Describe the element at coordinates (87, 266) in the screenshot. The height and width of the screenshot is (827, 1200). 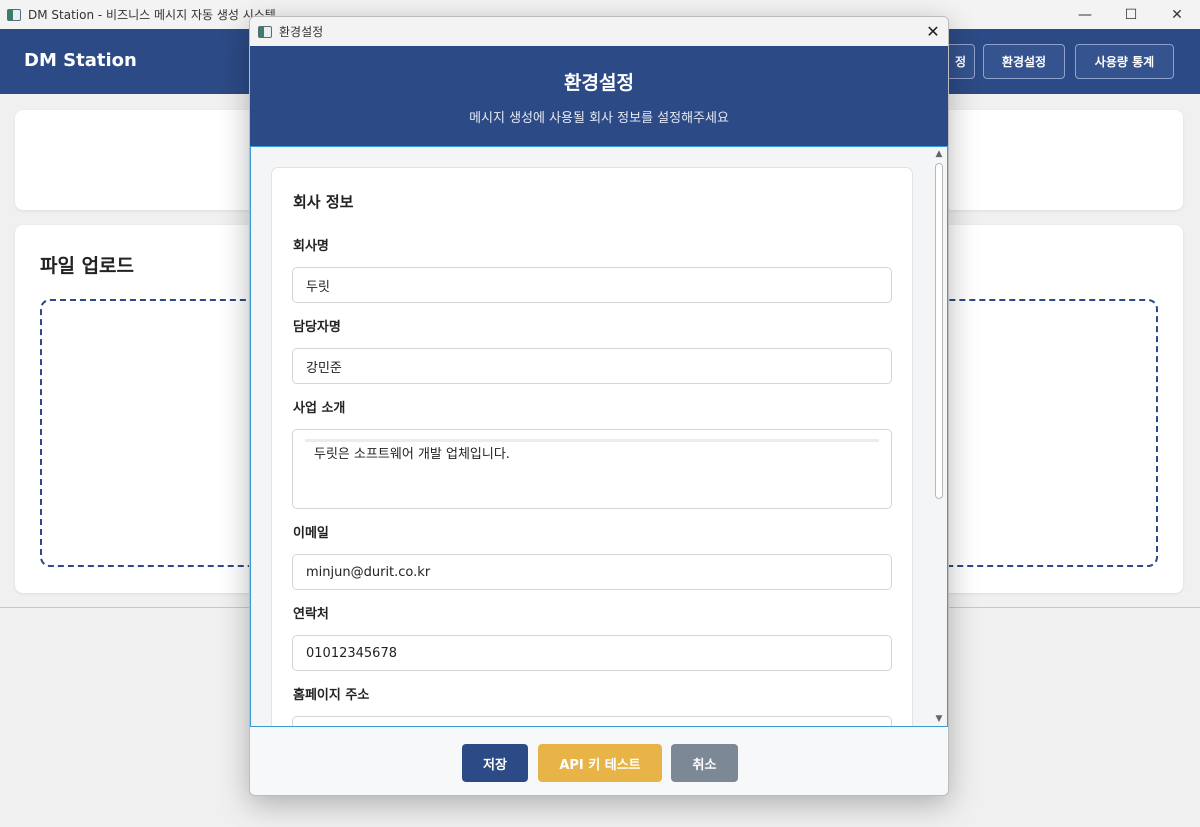
I see `upload-card-title: 파일 업로드` at that location.